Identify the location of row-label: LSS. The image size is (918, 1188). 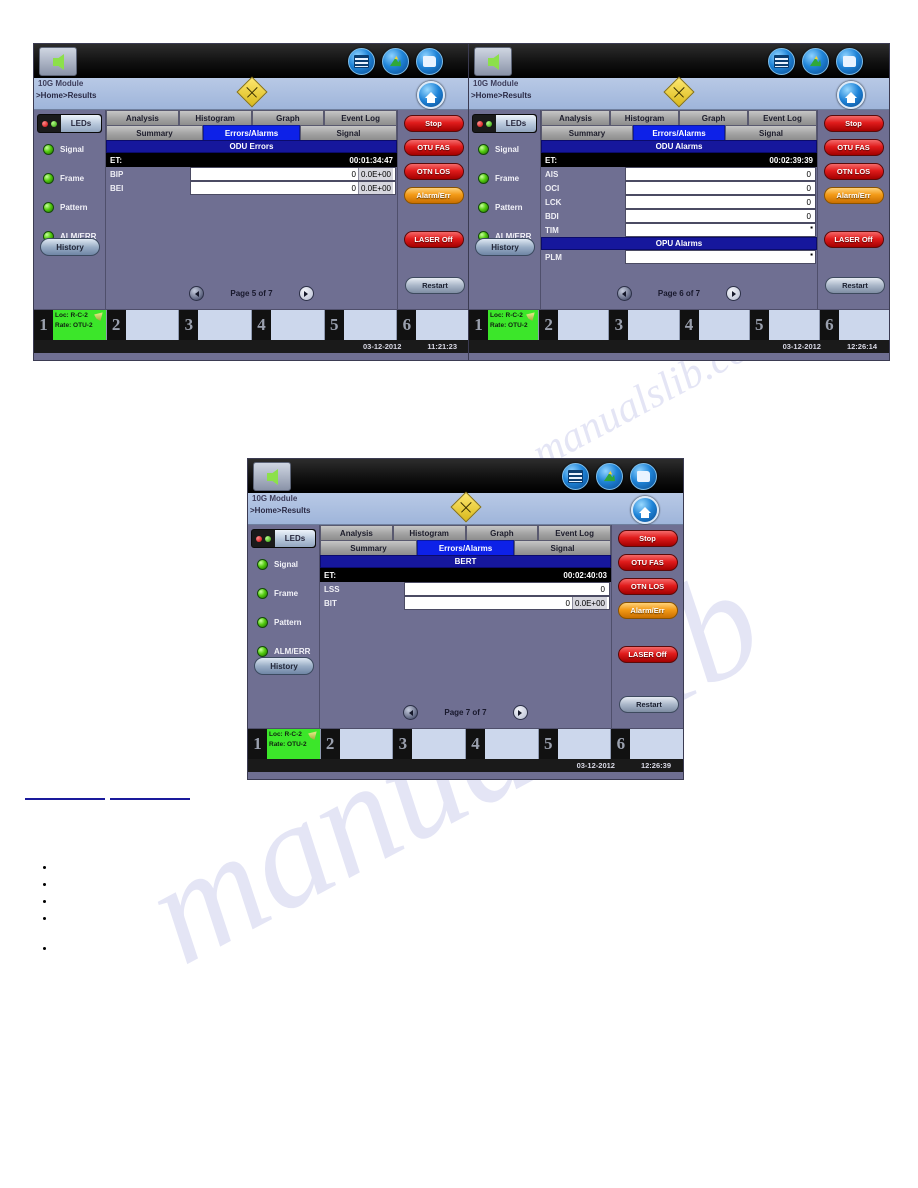
(332, 589).